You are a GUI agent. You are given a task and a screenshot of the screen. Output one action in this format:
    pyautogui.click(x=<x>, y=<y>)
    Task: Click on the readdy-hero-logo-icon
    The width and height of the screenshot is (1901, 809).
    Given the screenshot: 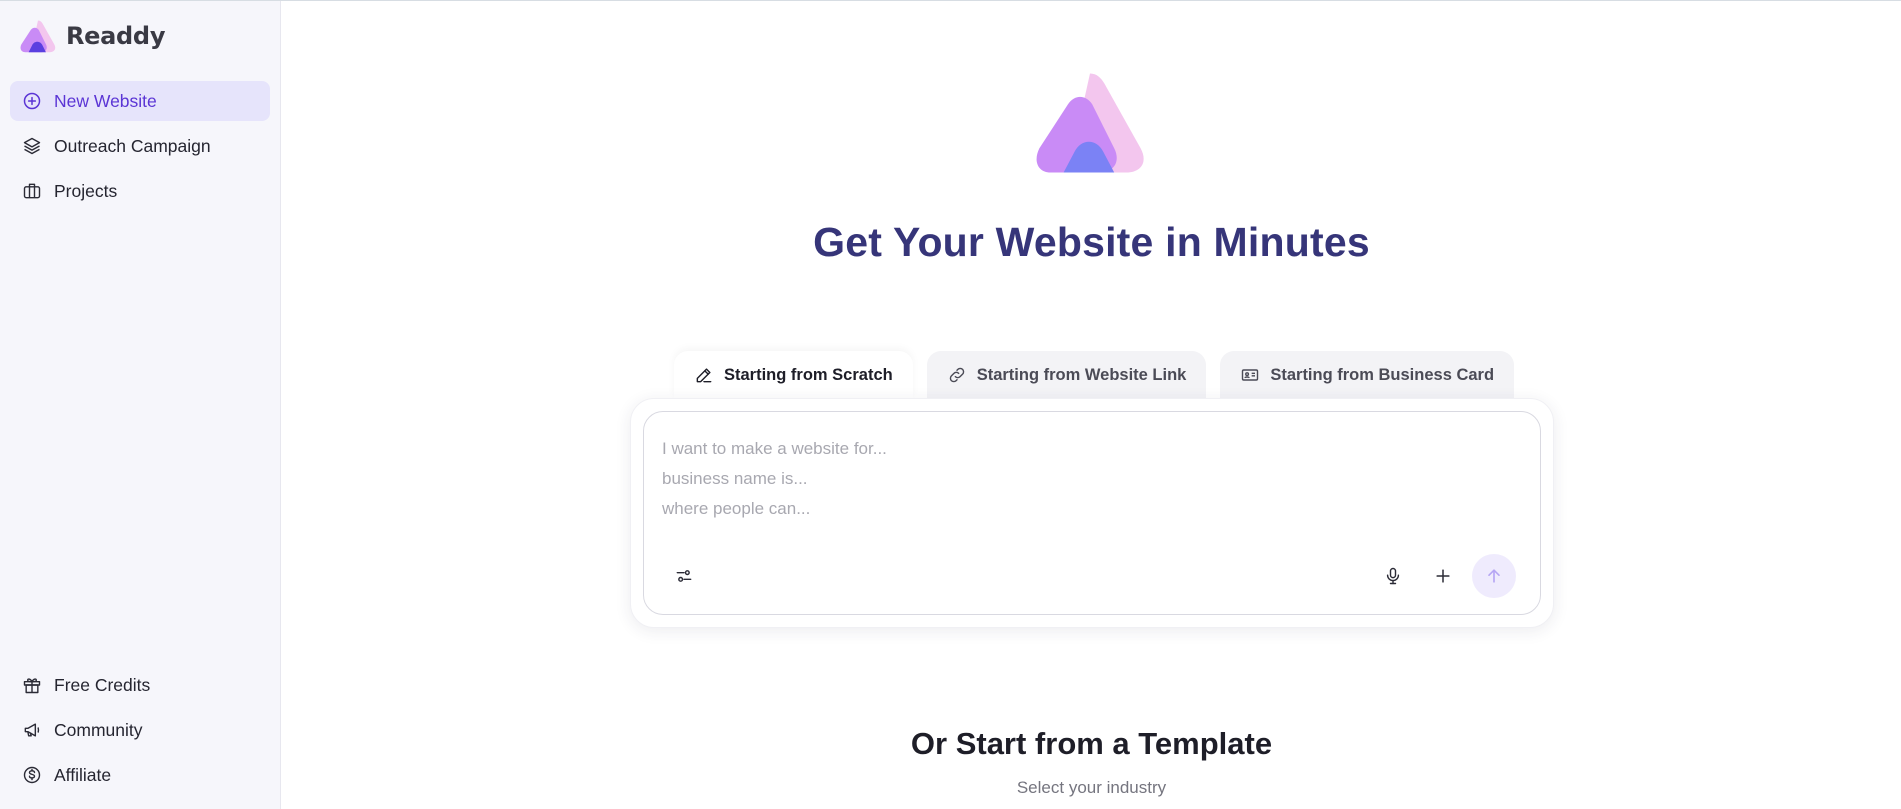 What is the action you would take?
    pyautogui.click(x=1090, y=123)
    